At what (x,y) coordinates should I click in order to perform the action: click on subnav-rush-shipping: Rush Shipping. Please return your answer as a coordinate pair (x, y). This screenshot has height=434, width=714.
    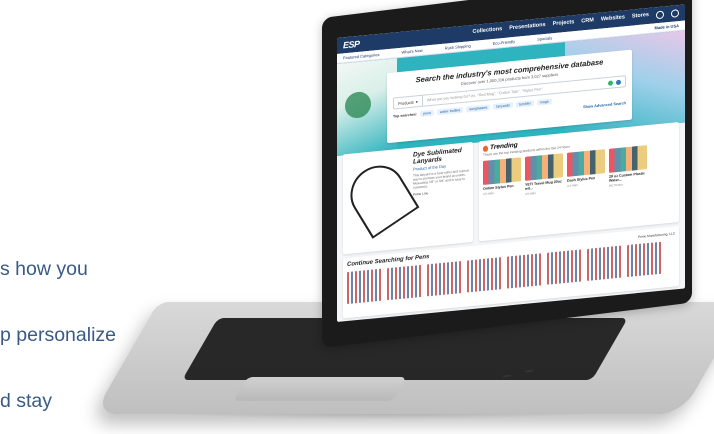
    Looking at the image, I should click on (458, 47).